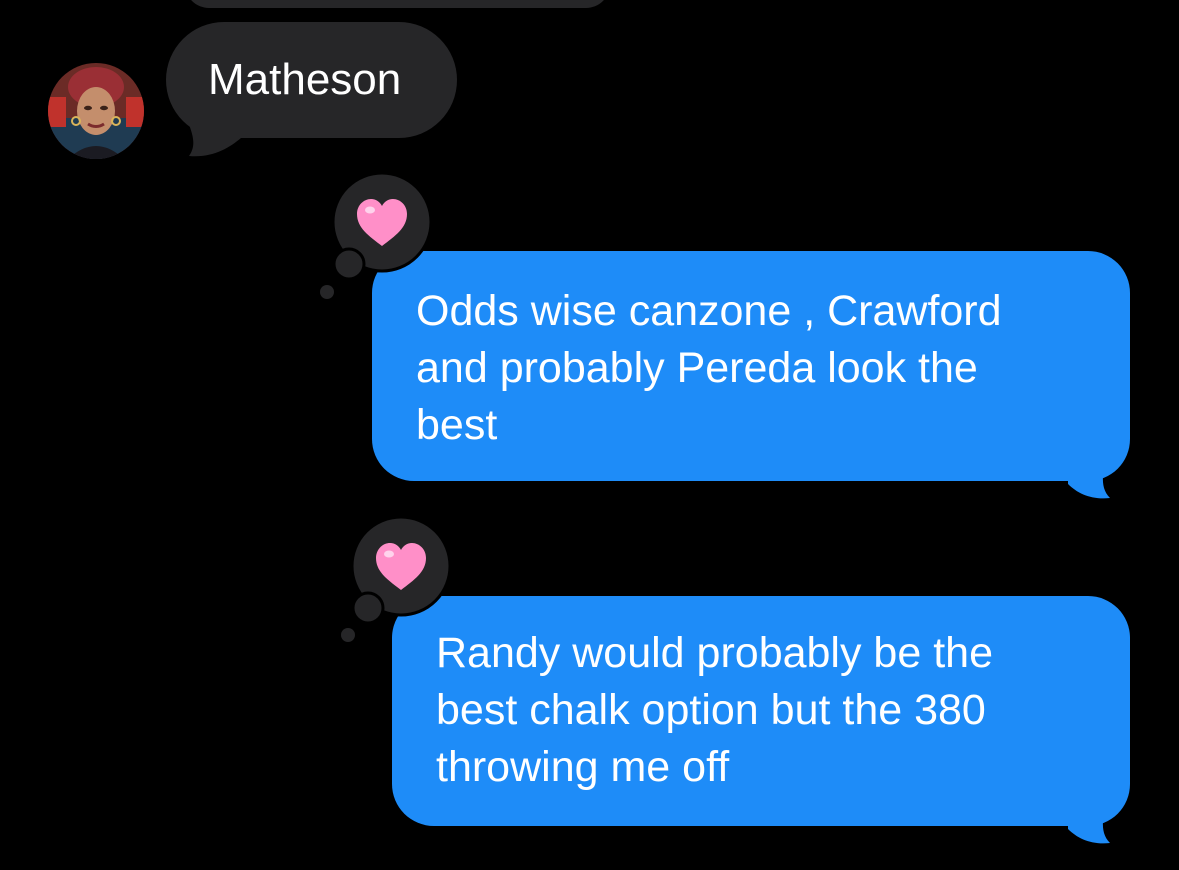  Describe the element at coordinates (397, 4) in the screenshot. I see `previous-message-bubble` at that location.